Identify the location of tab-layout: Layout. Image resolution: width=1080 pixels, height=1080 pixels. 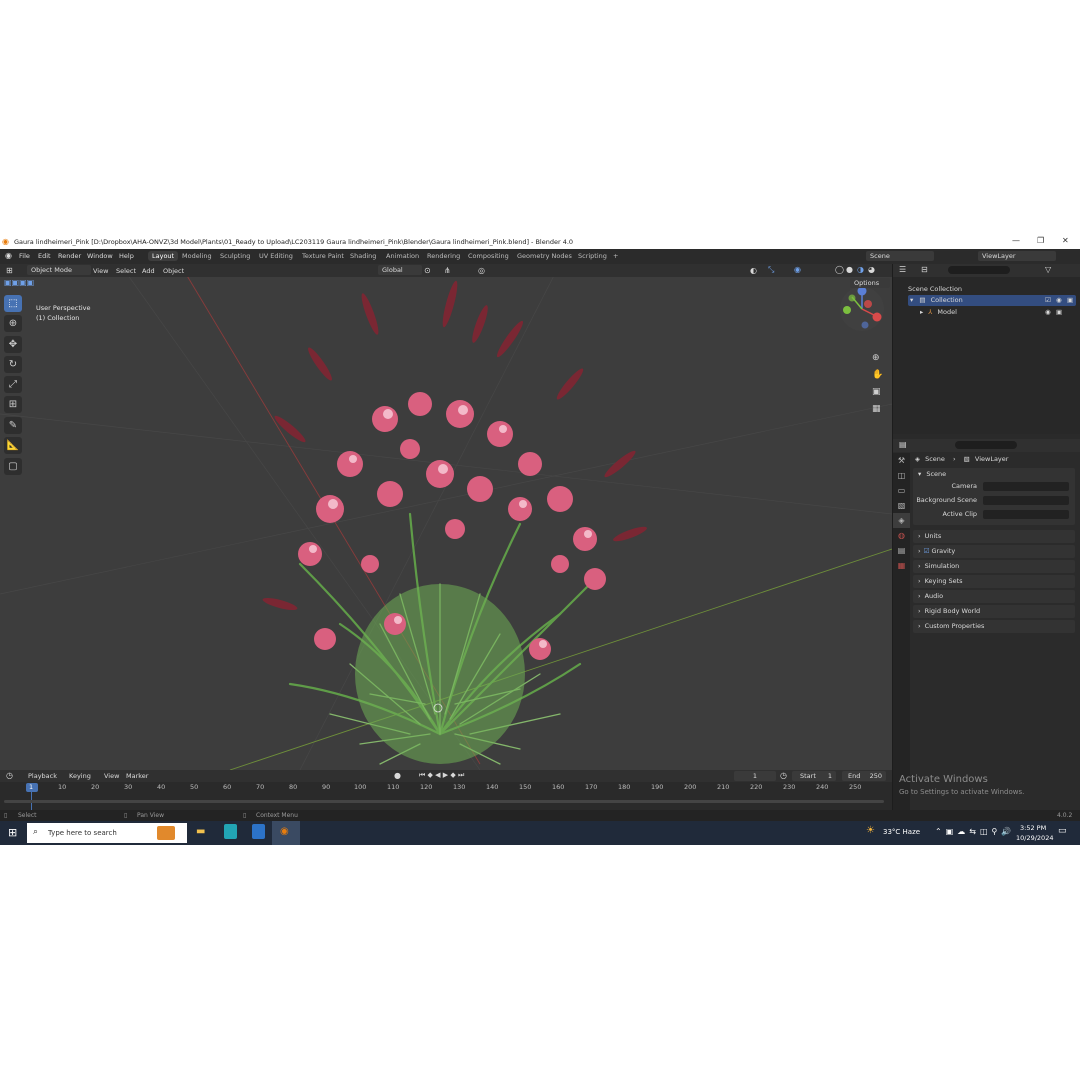
(163, 256).